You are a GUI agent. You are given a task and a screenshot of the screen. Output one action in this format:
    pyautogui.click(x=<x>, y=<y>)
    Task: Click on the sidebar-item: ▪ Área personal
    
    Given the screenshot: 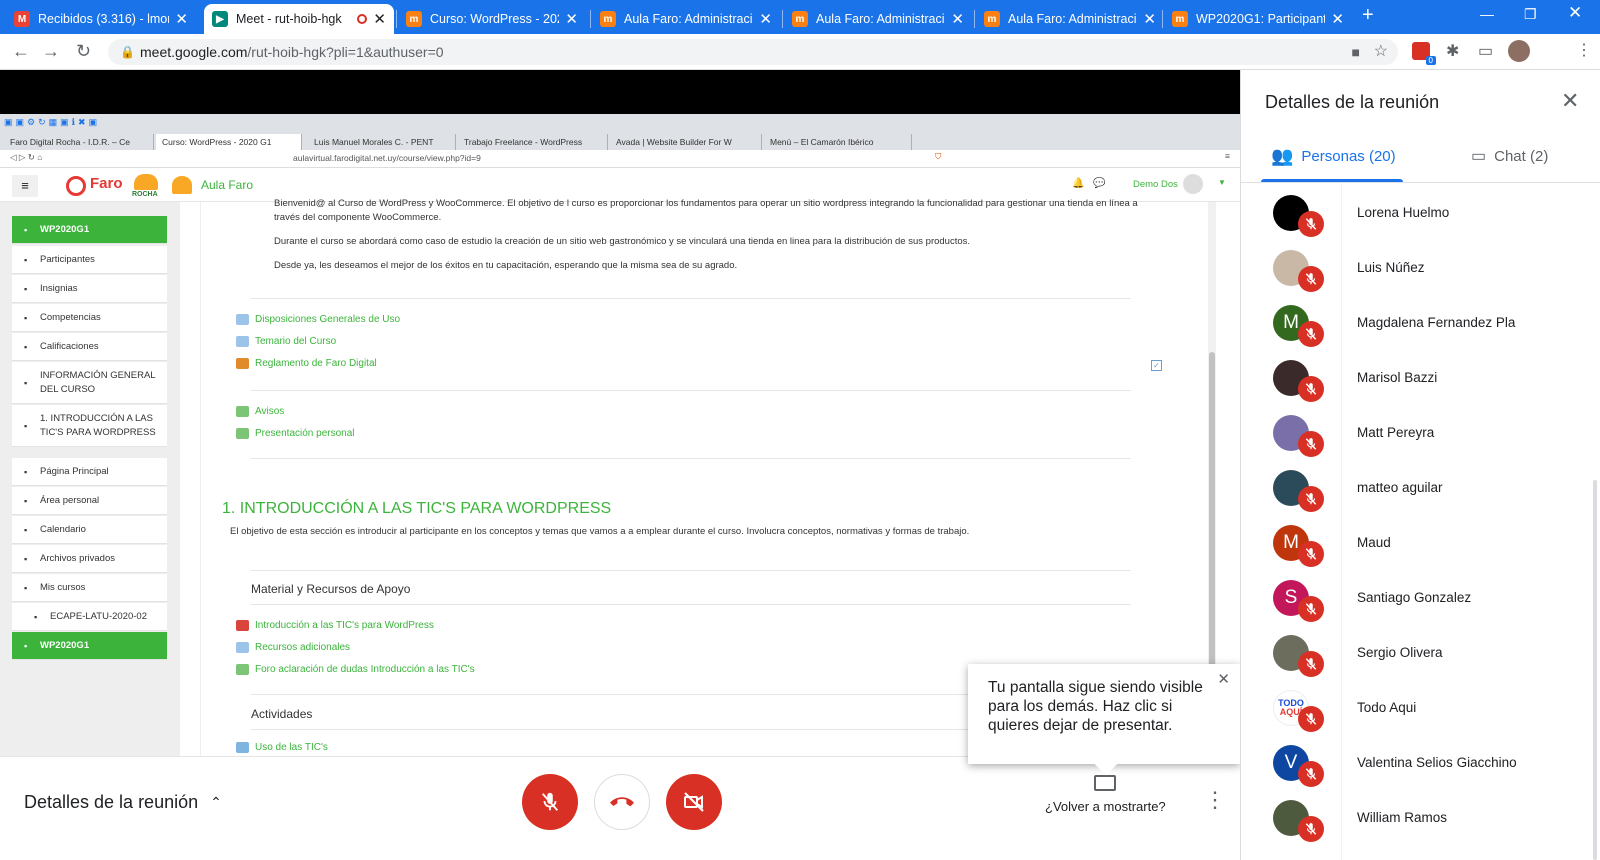 What is the action you would take?
    pyautogui.click(x=89, y=501)
    